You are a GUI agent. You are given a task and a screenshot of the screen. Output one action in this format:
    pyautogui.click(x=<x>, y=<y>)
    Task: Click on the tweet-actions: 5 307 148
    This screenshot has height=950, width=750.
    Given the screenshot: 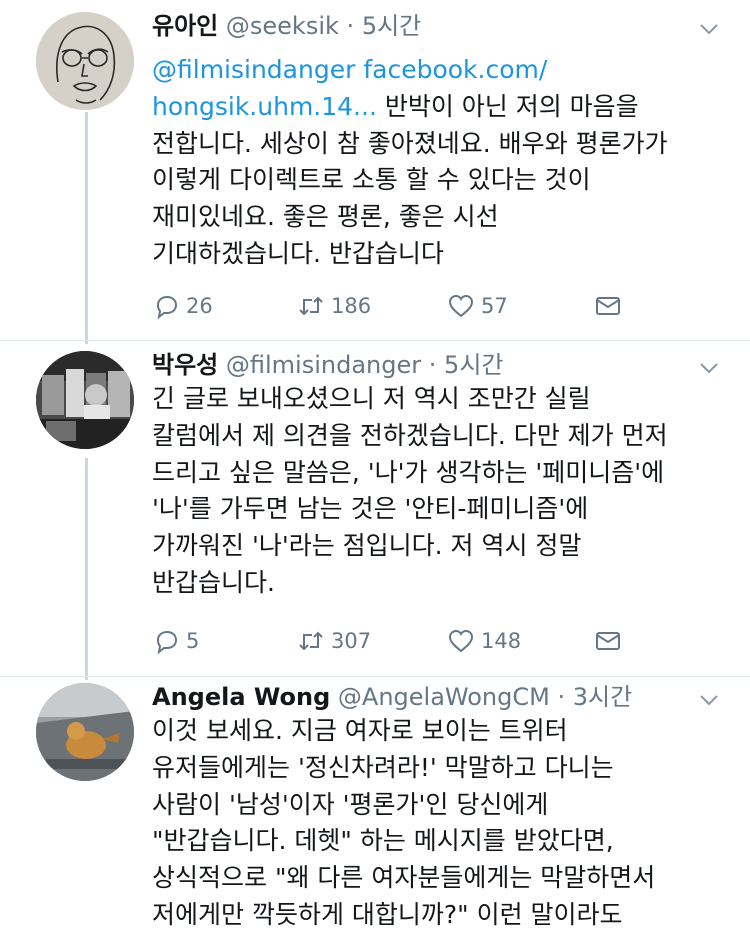 What is the action you would take?
    pyautogui.click(x=392, y=641)
    